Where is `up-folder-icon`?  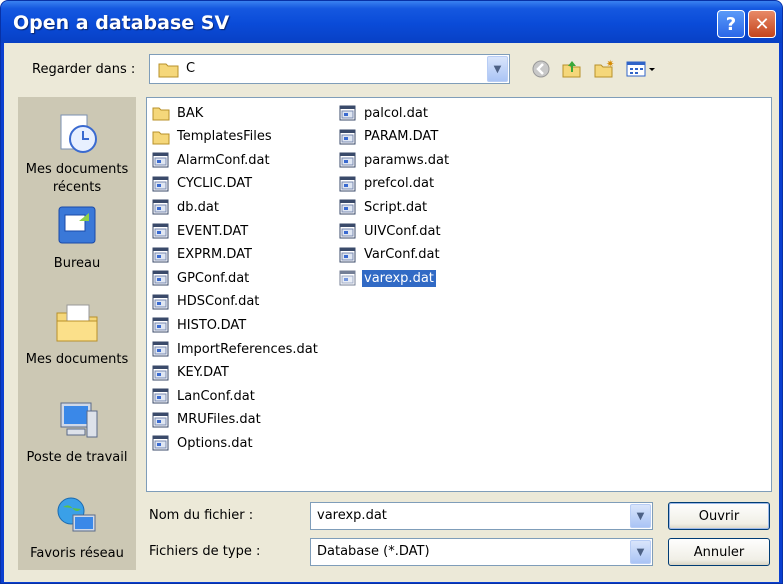 up-folder-icon is located at coordinates (572, 69).